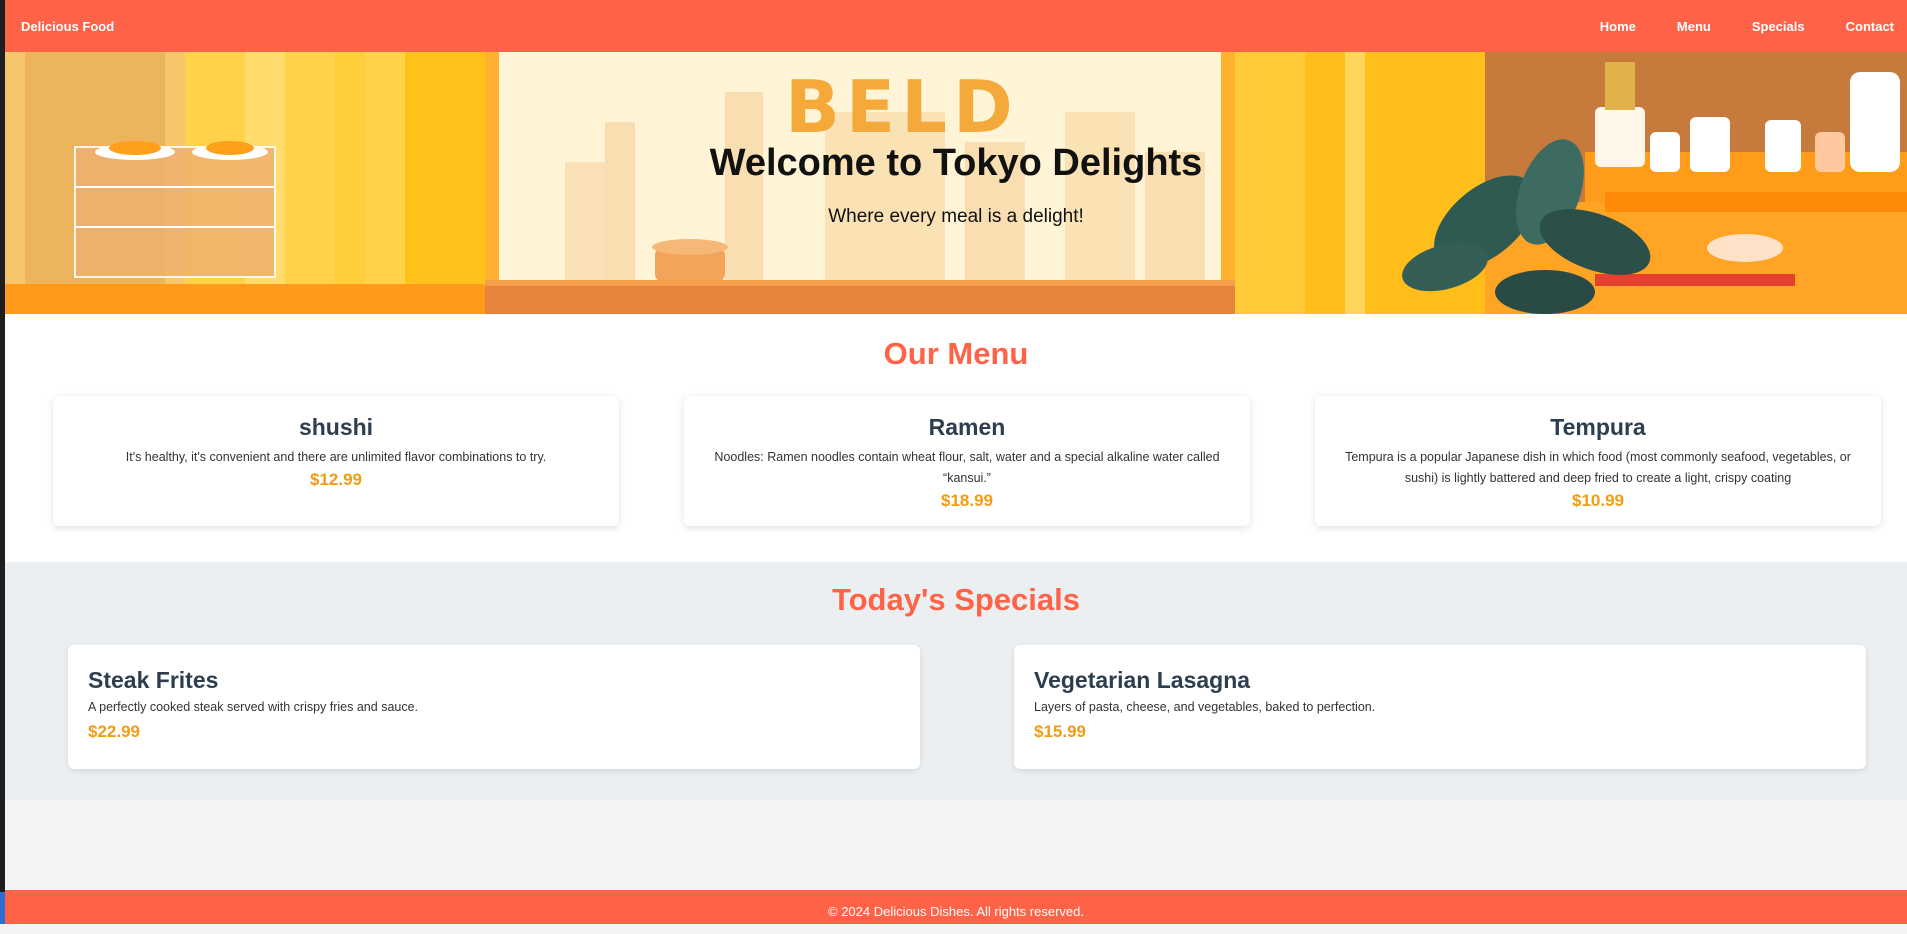 This screenshot has width=1907, height=934. Describe the element at coordinates (1778, 26) in the screenshot. I see `nav-link-specials: Specials` at that location.